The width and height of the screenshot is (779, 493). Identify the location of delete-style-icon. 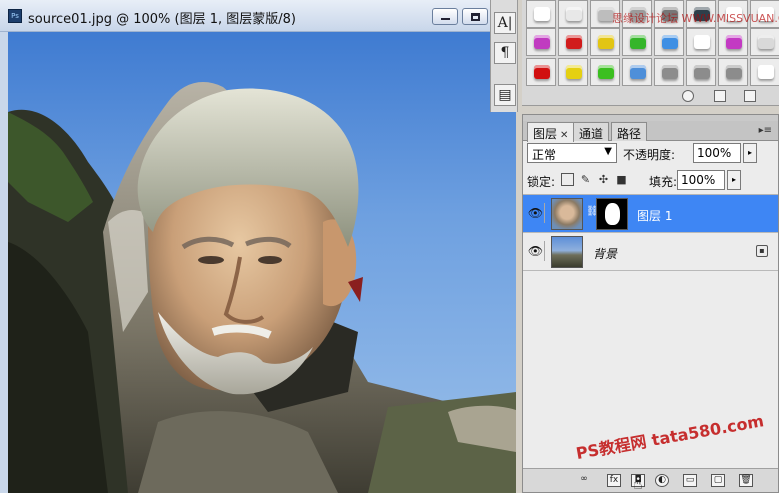
(750, 96).